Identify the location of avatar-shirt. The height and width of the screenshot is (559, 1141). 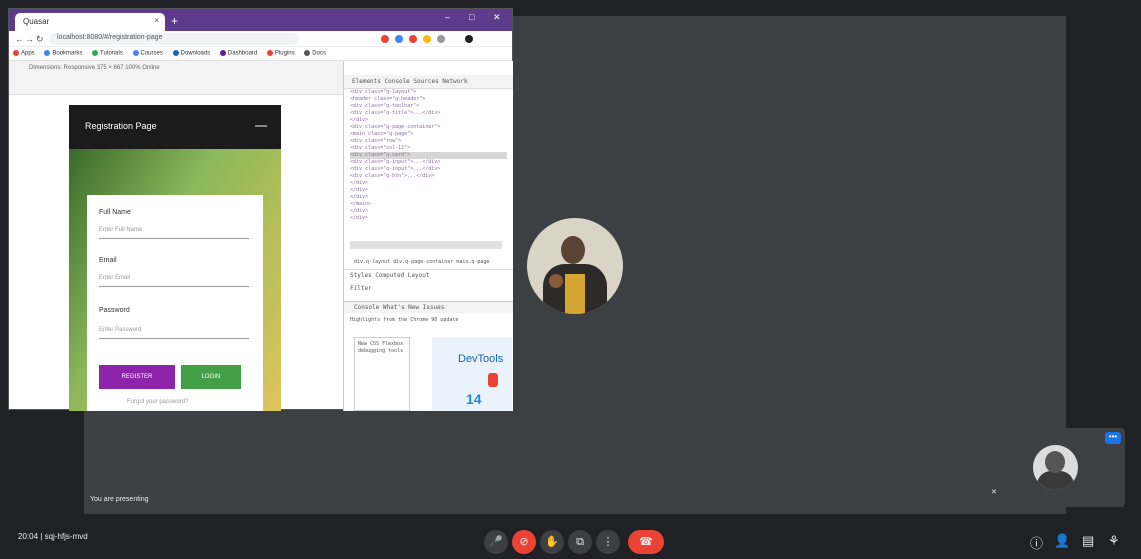
(575, 294).